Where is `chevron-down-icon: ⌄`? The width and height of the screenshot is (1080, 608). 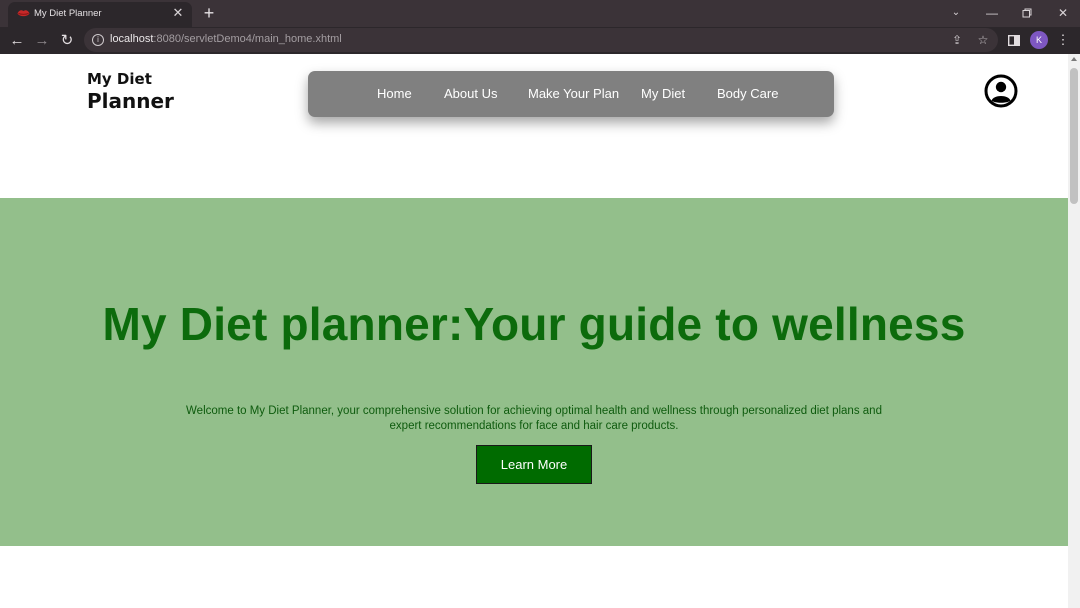
chevron-down-icon: ⌄ is located at coordinates (956, 13).